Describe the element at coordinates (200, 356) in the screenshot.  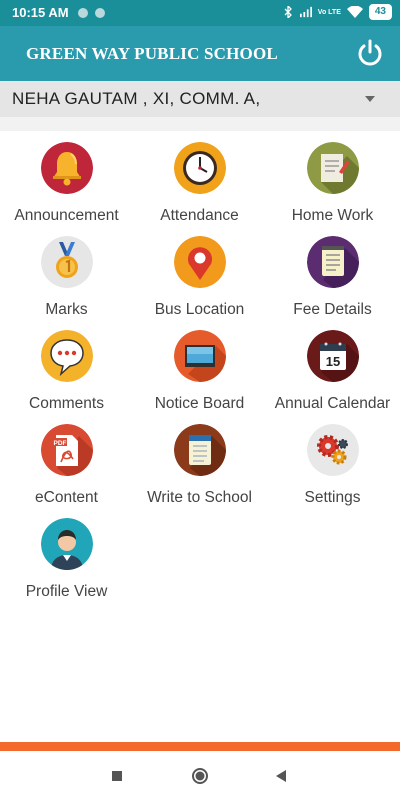
I see `board-icon` at that location.